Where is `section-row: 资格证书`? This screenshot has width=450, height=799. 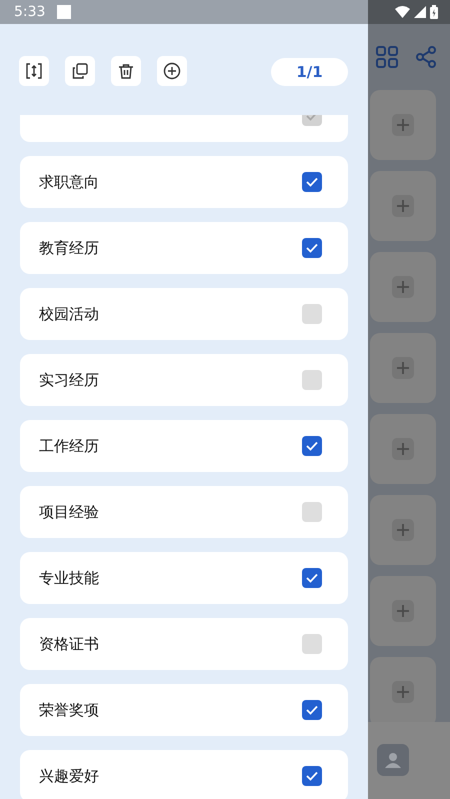
section-row: 资格证书 is located at coordinates (184, 644).